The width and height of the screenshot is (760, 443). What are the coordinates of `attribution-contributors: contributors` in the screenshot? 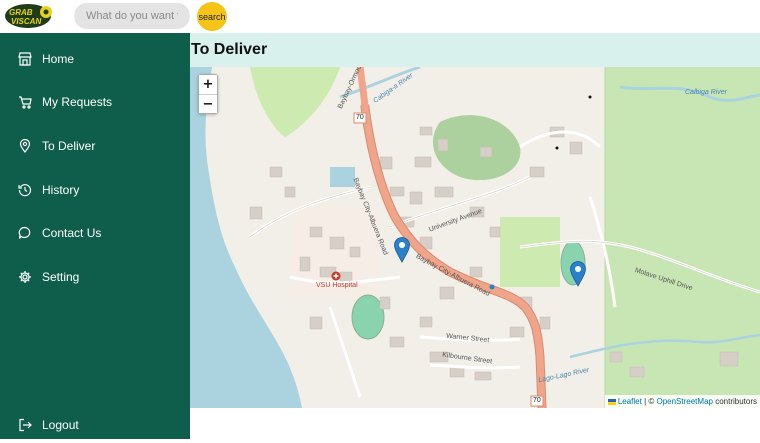 It's located at (734, 401).